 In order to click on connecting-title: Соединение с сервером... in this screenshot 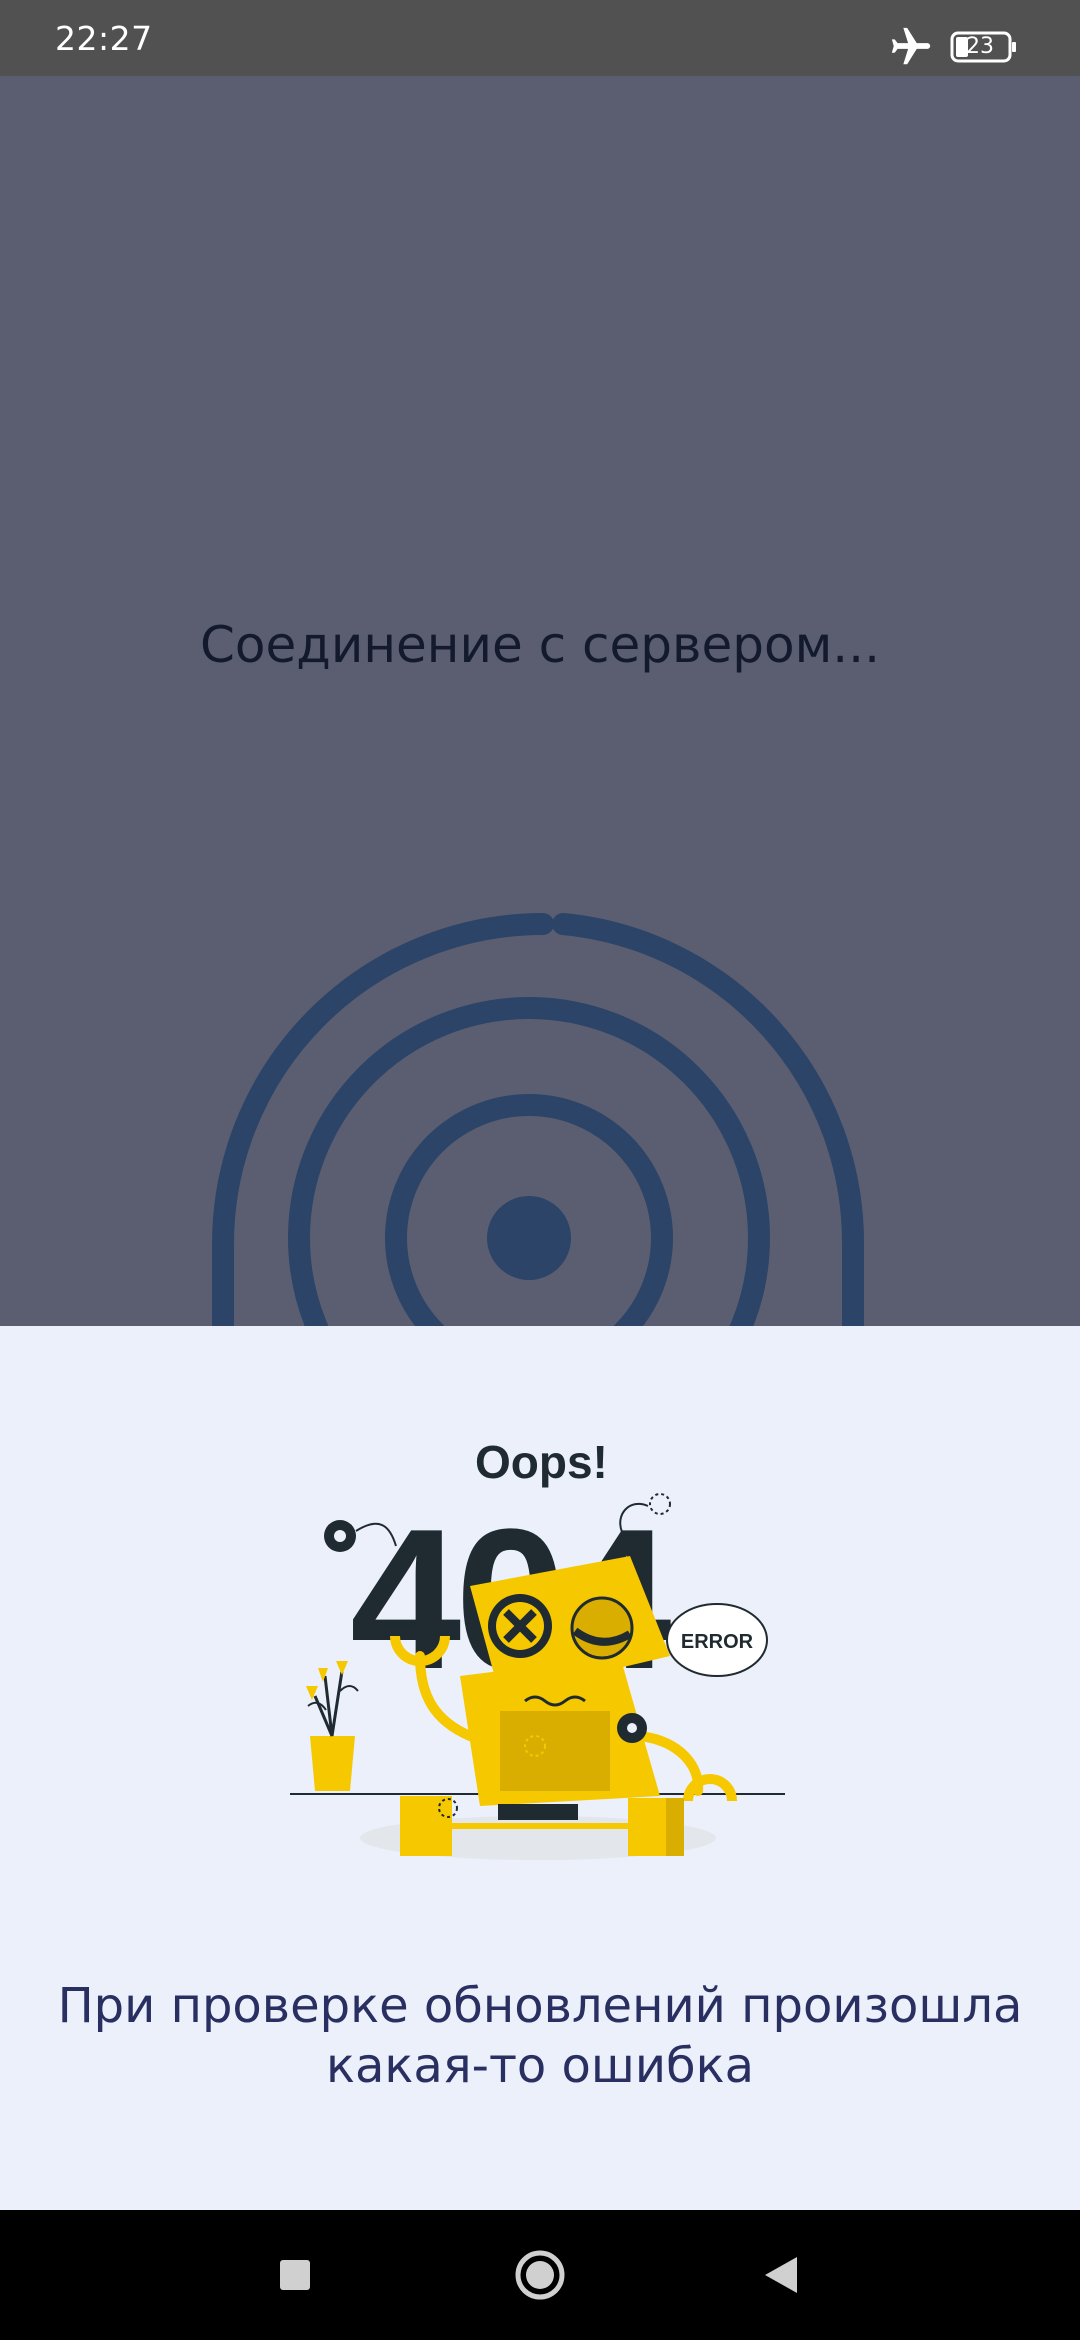, I will do `click(540, 645)`.